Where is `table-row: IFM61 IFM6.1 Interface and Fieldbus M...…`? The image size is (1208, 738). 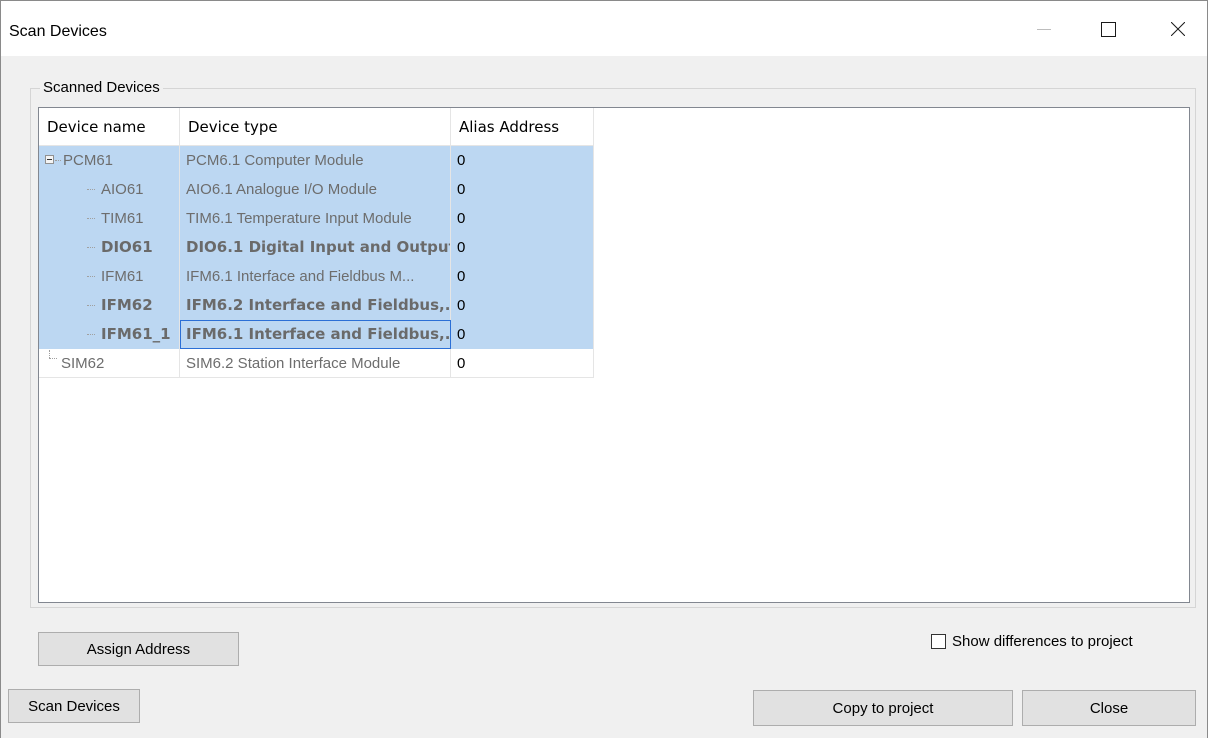 table-row: IFM61 IFM6.1 Interface and Fieldbus M...… is located at coordinates (316, 276).